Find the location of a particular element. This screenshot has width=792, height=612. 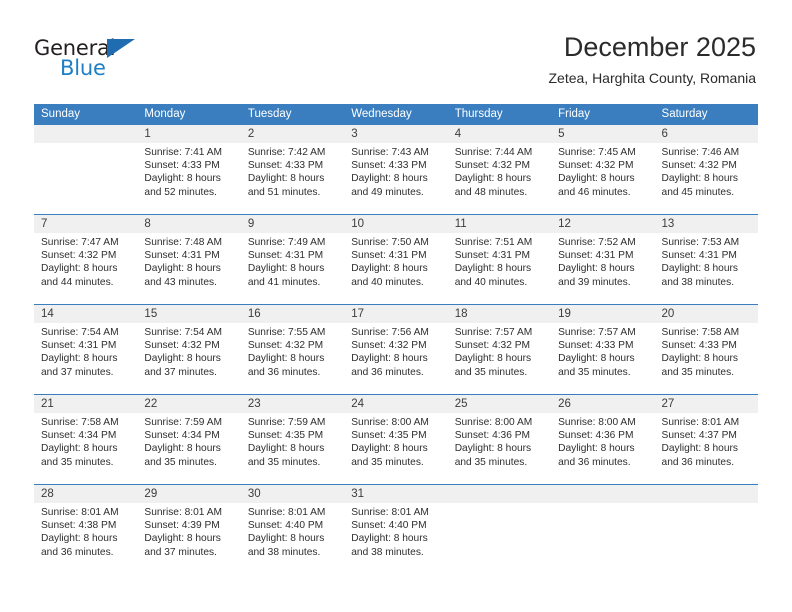

day-number: 5 is located at coordinates (561, 134).